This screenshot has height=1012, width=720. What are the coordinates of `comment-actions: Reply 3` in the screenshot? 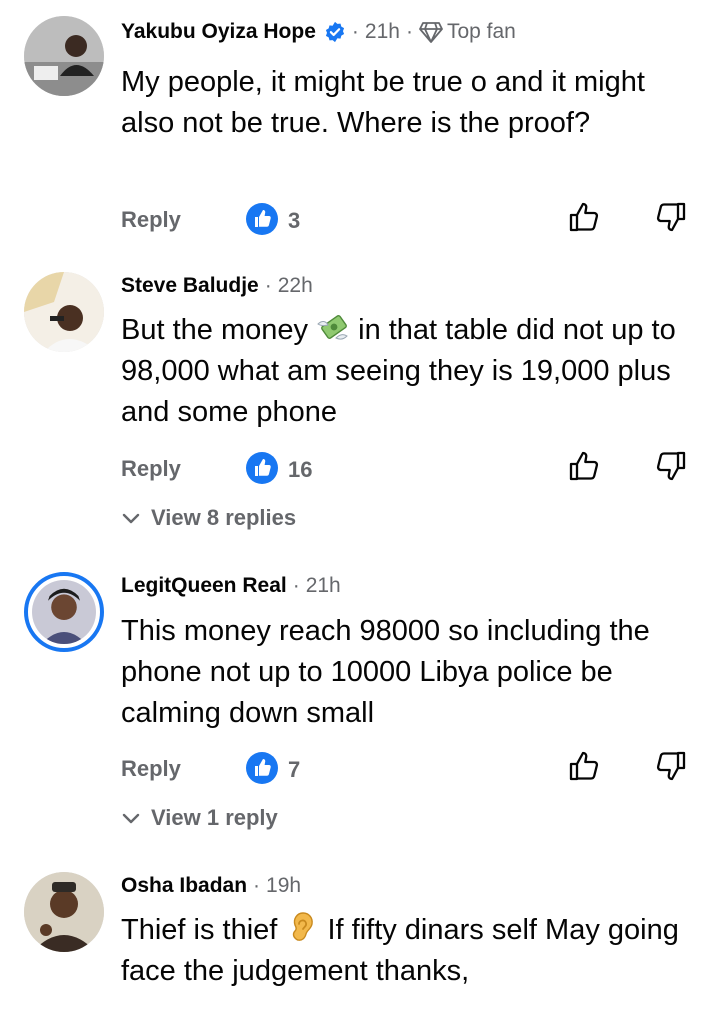 It's located at (360, 220).